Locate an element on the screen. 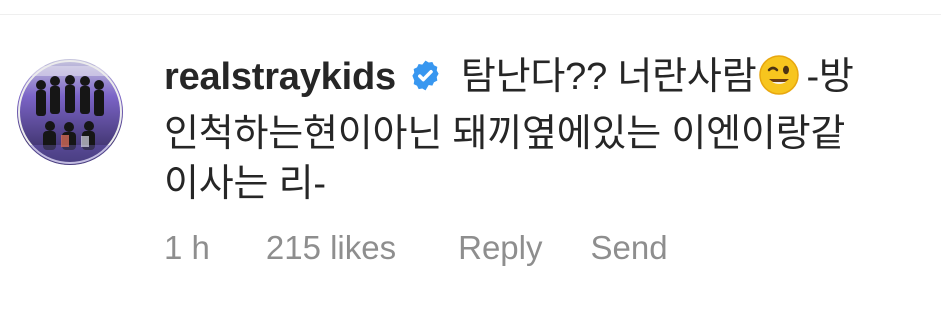 The height and width of the screenshot is (314, 941). send-button: Send is located at coordinates (629, 248).